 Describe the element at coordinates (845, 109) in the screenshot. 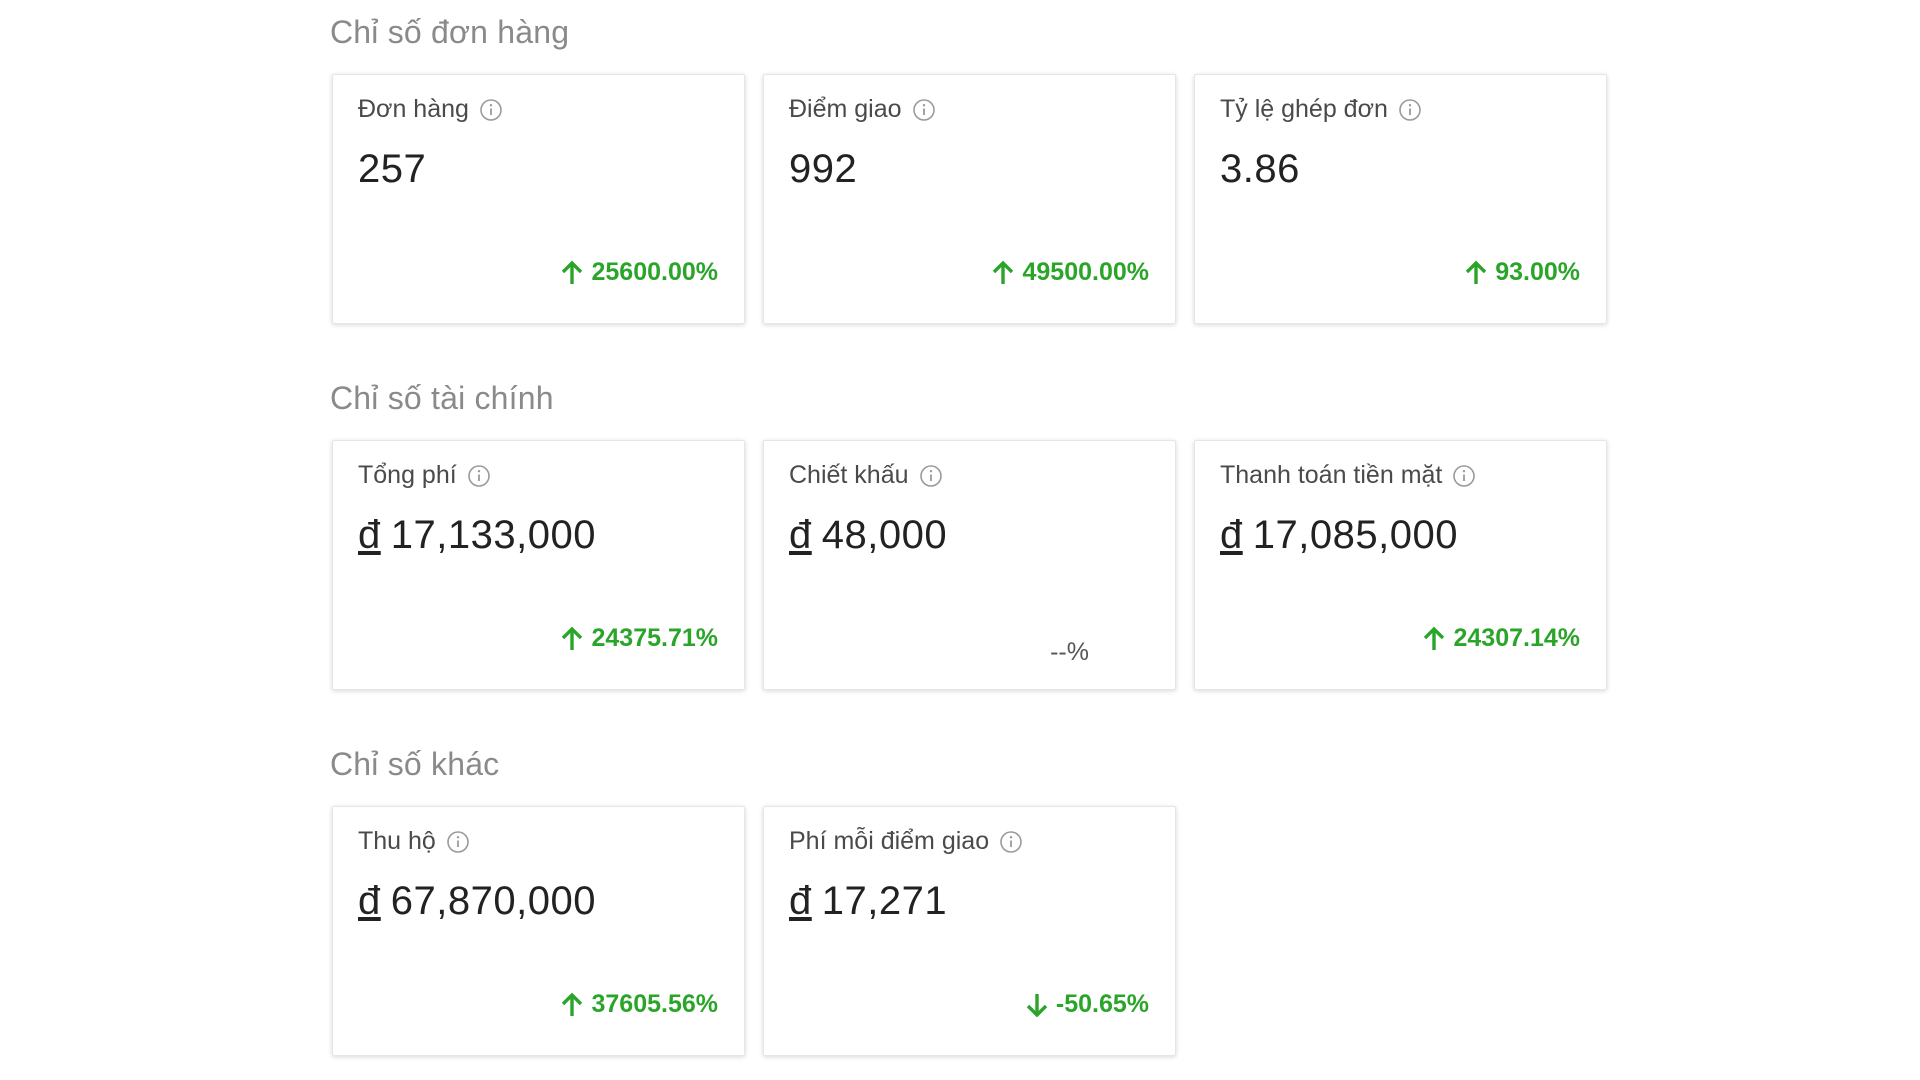

I see `metric-label: Điểm giao` at that location.